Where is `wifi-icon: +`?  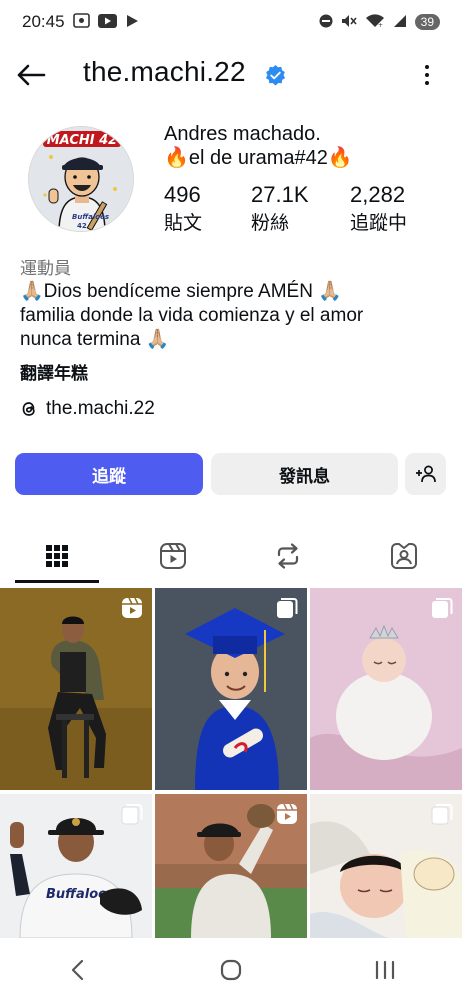 wifi-icon: + is located at coordinates (375, 22).